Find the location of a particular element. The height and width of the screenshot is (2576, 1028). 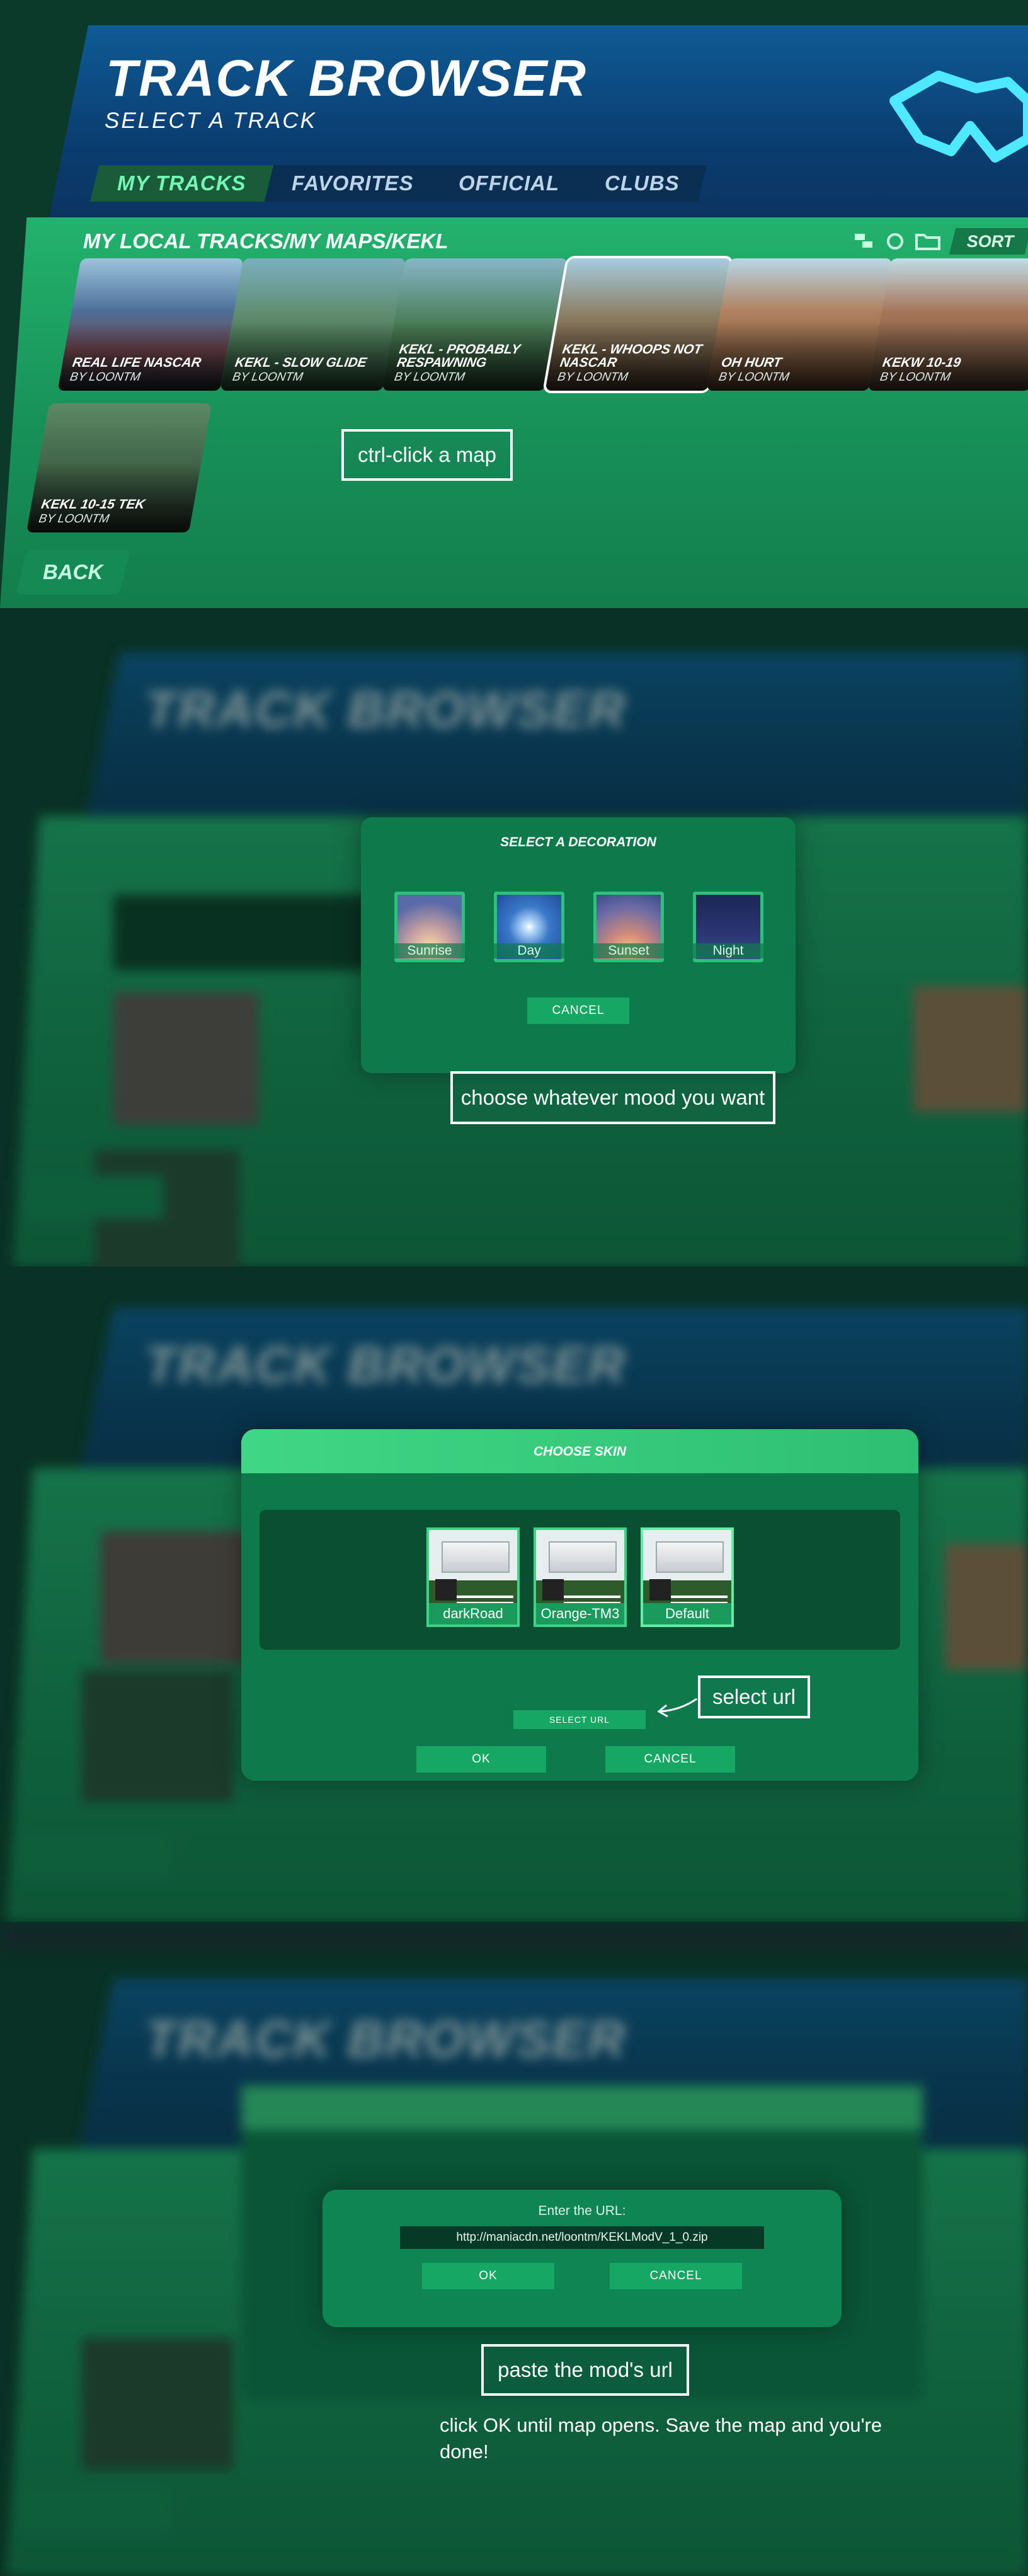

url-prompt: Enter the URL: is located at coordinates (582, 2211).